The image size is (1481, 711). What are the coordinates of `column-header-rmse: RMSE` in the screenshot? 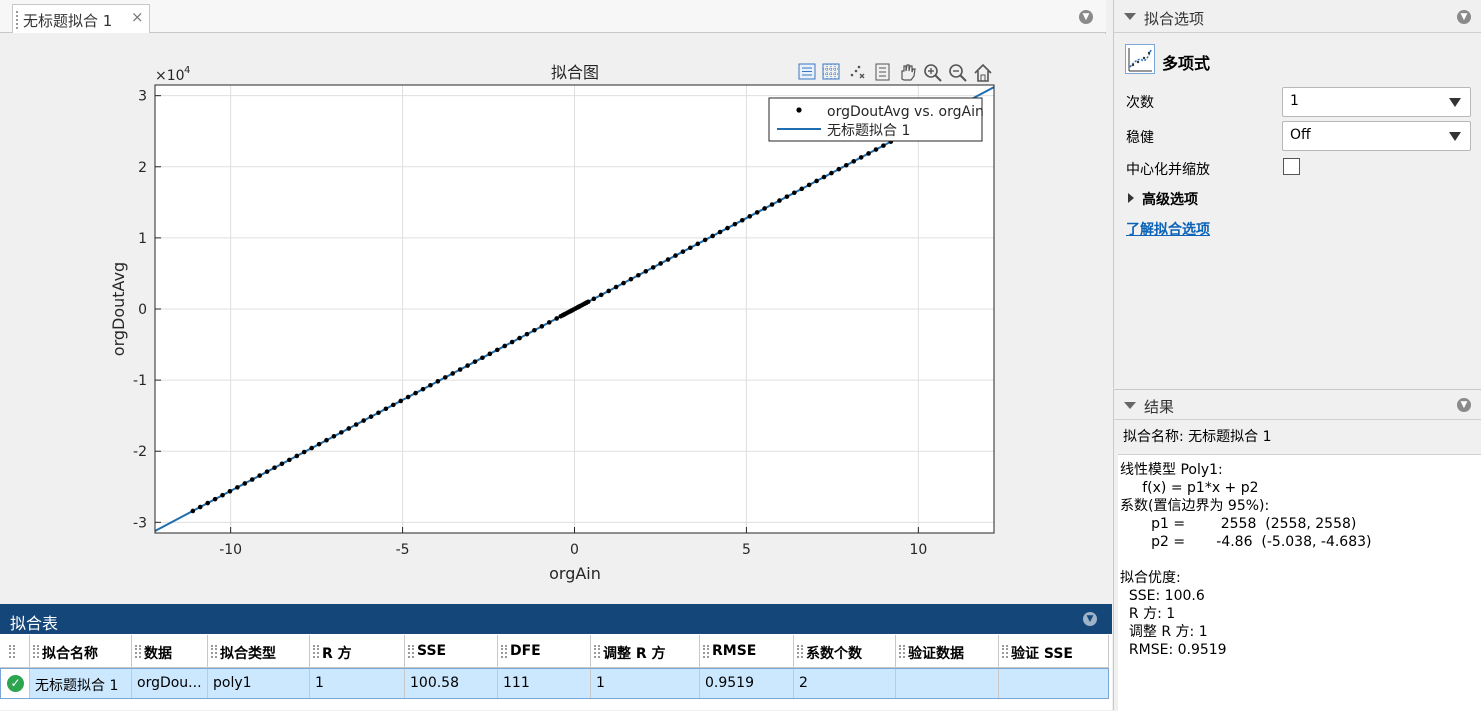 It's located at (747, 651).